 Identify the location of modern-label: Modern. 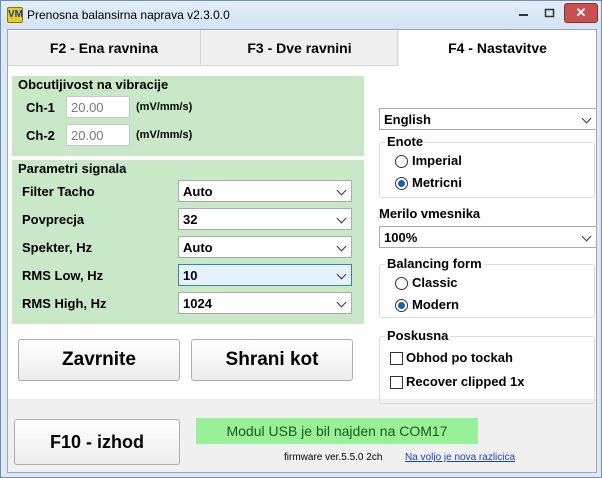
(435, 304).